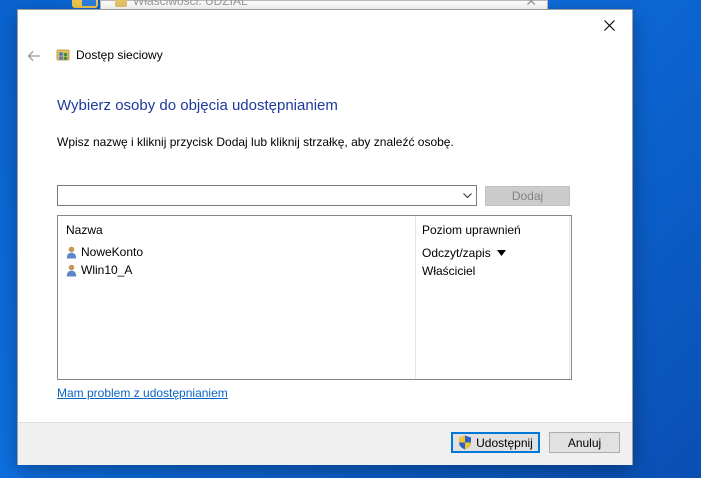 Image resolution: width=701 pixels, height=478 pixels. What do you see at coordinates (584, 442) in the screenshot?
I see `cancel-button: Anuluj` at bounding box center [584, 442].